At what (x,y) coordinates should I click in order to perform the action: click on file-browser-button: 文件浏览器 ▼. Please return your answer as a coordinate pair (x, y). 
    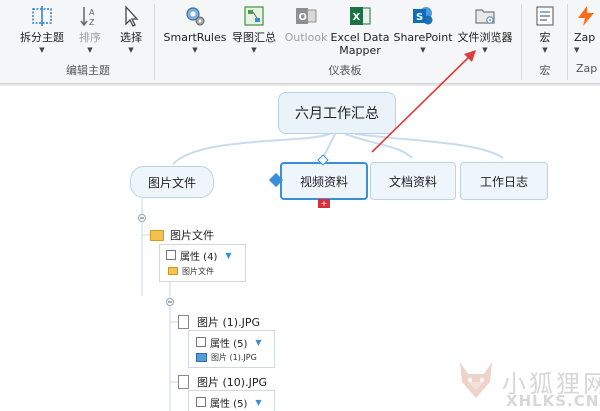
    Looking at the image, I should click on (485, 28).